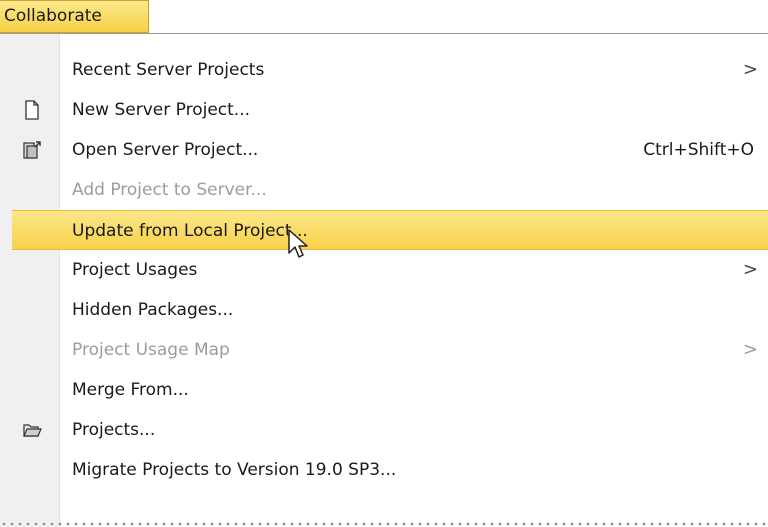 This screenshot has height=527, width=768. What do you see at coordinates (298, 243) in the screenshot?
I see `mouse-pointer-icon` at bounding box center [298, 243].